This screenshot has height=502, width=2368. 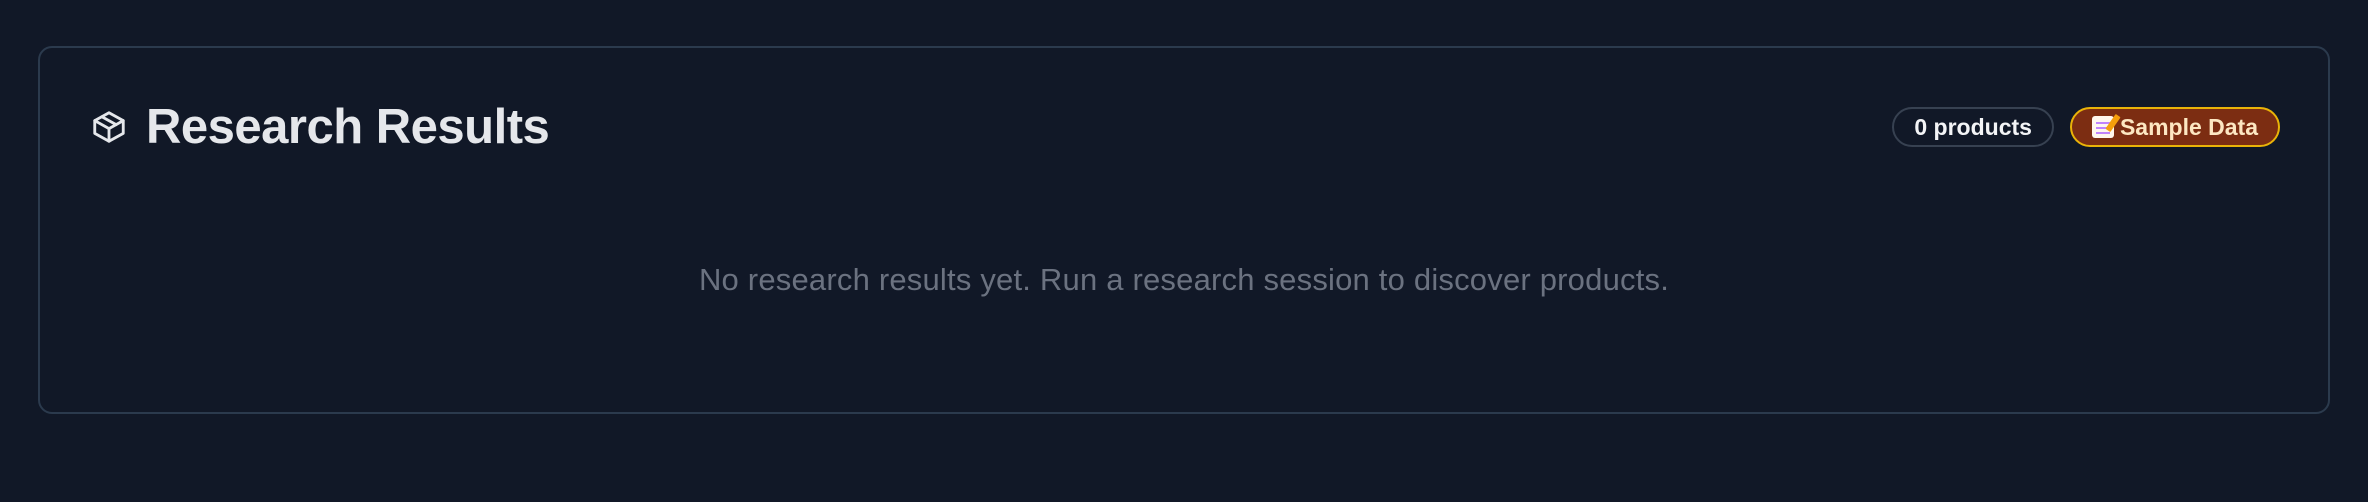 I want to click on page-title: Research Results, so click(x=348, y=126).